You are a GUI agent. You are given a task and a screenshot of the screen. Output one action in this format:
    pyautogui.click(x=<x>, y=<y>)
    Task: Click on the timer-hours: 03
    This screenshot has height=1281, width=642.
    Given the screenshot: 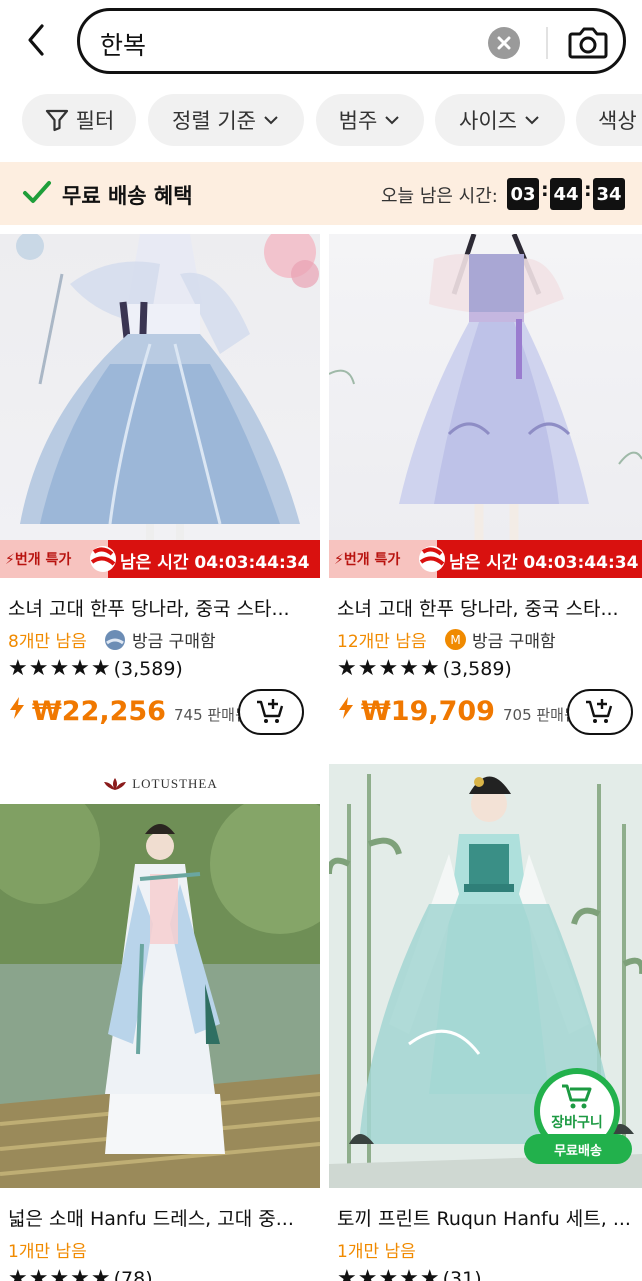 What is the action you would take?
    pyautogui.click(x=523, y=194)
    